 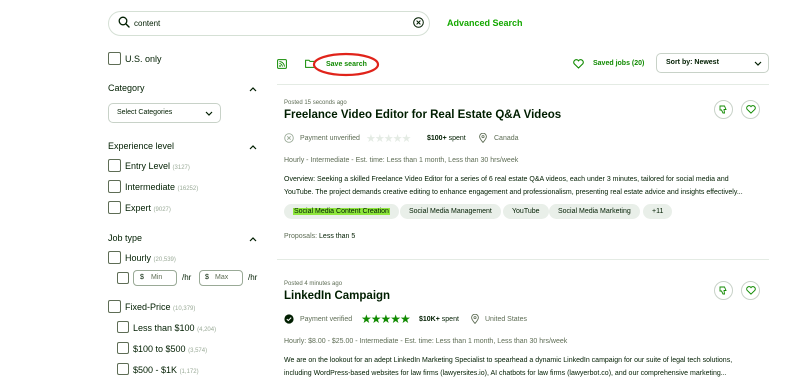 What do you see at coordinates (166, 370) in the screenshot?
I see `fixed-range-item: $500 - $1K (1,172)` at bounding box center [166, 370].